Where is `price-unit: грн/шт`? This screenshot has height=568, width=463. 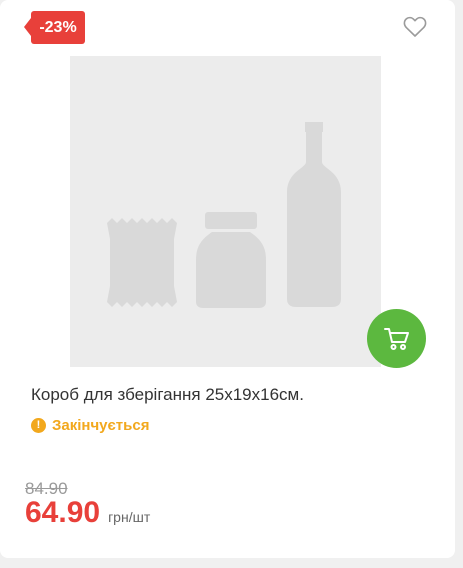
price-unit: грн/шт is located at coordinates (129, 517).